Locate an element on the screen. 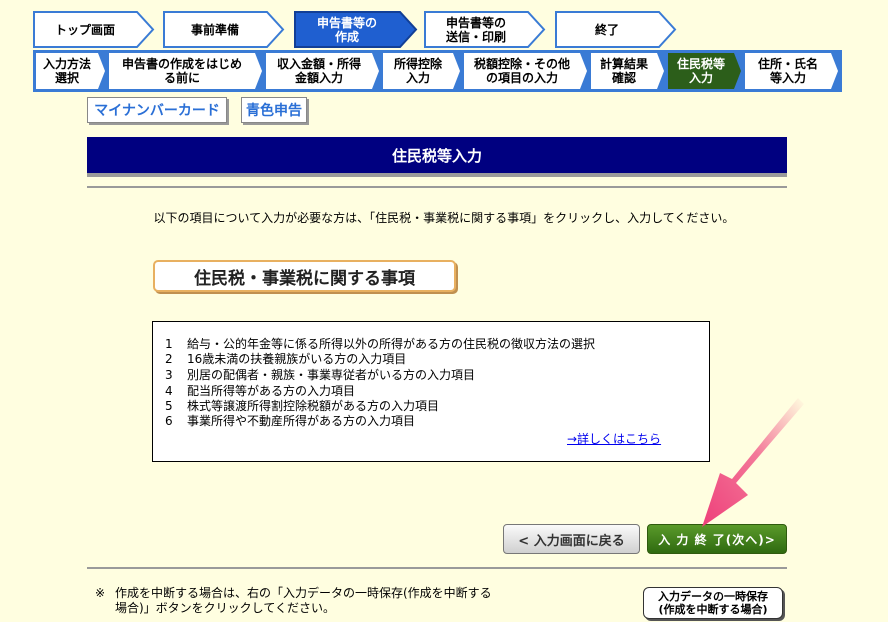 Image resolution: width=888 pixels, height=622 pixels. substep-address: 住所・氏名 等入力 is located at coordinates (792, 71).